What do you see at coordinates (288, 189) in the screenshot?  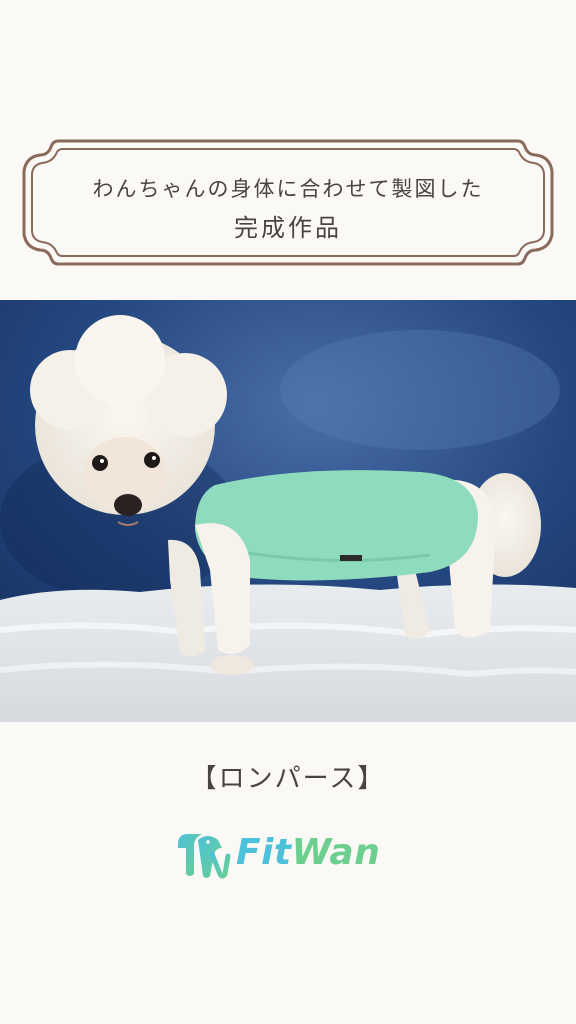 I see `heading-title: わんちゃんの身体に合わせて製図した` at bounding box center [288, 189].